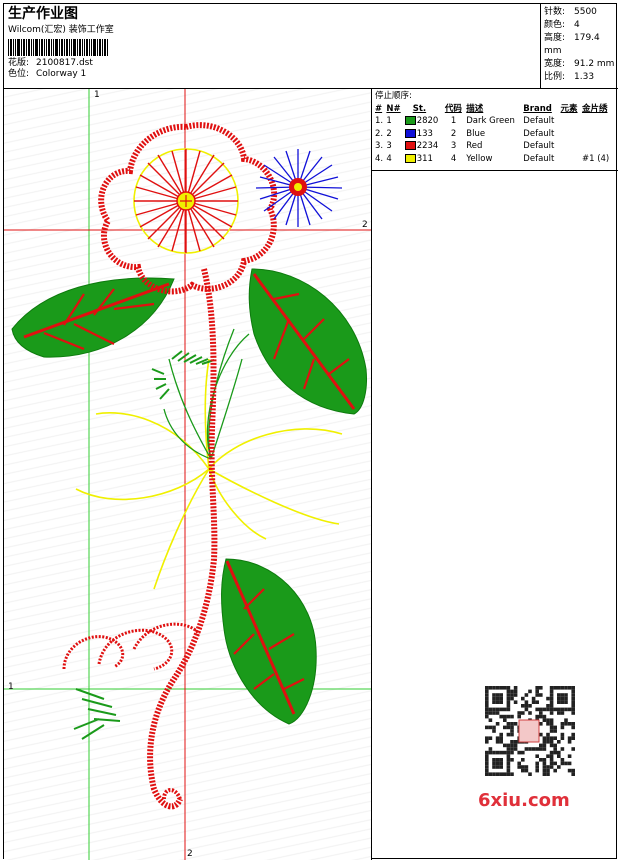  I want to click on row-code2: 2, so click(453, 133).